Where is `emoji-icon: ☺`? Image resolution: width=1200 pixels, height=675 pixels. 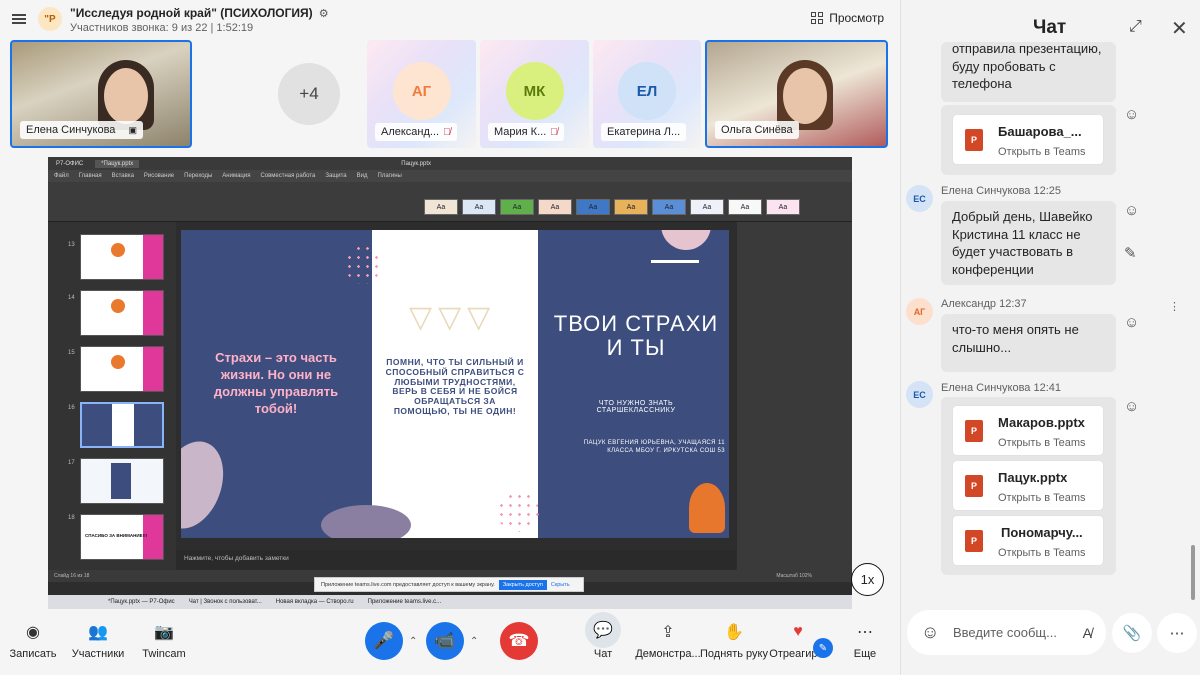
emoji-icon: ☺ is located at coordinates (930, 632).